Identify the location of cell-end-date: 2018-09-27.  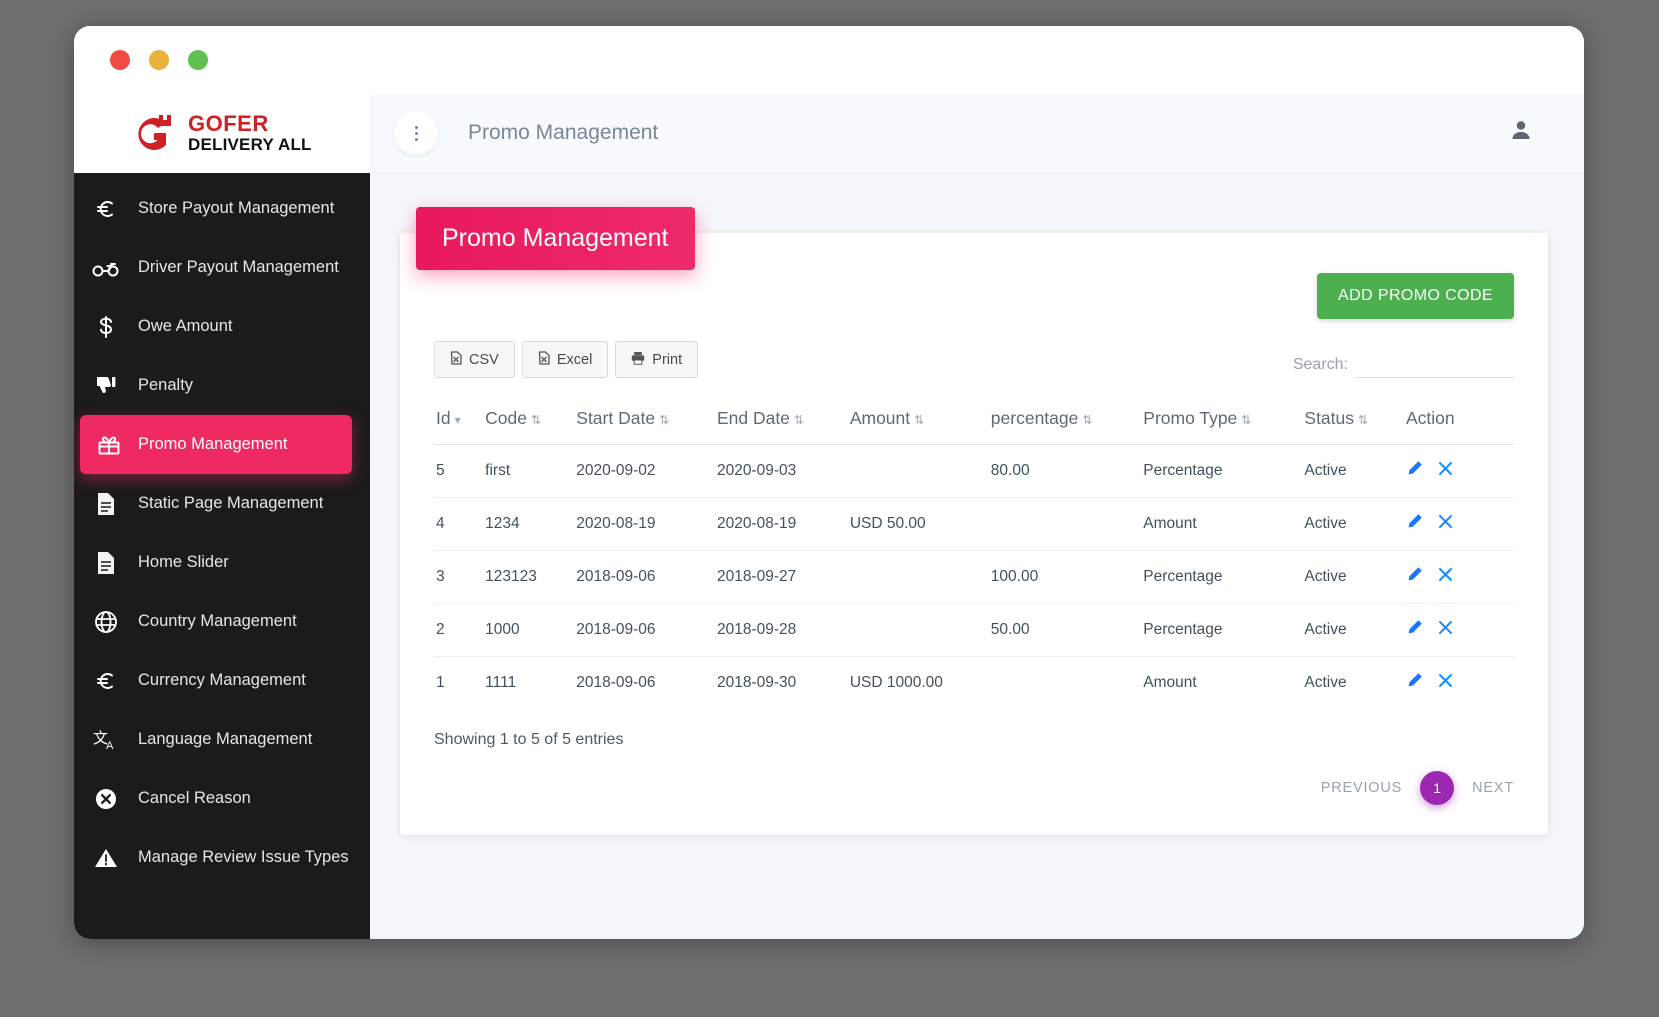
(781, 577).